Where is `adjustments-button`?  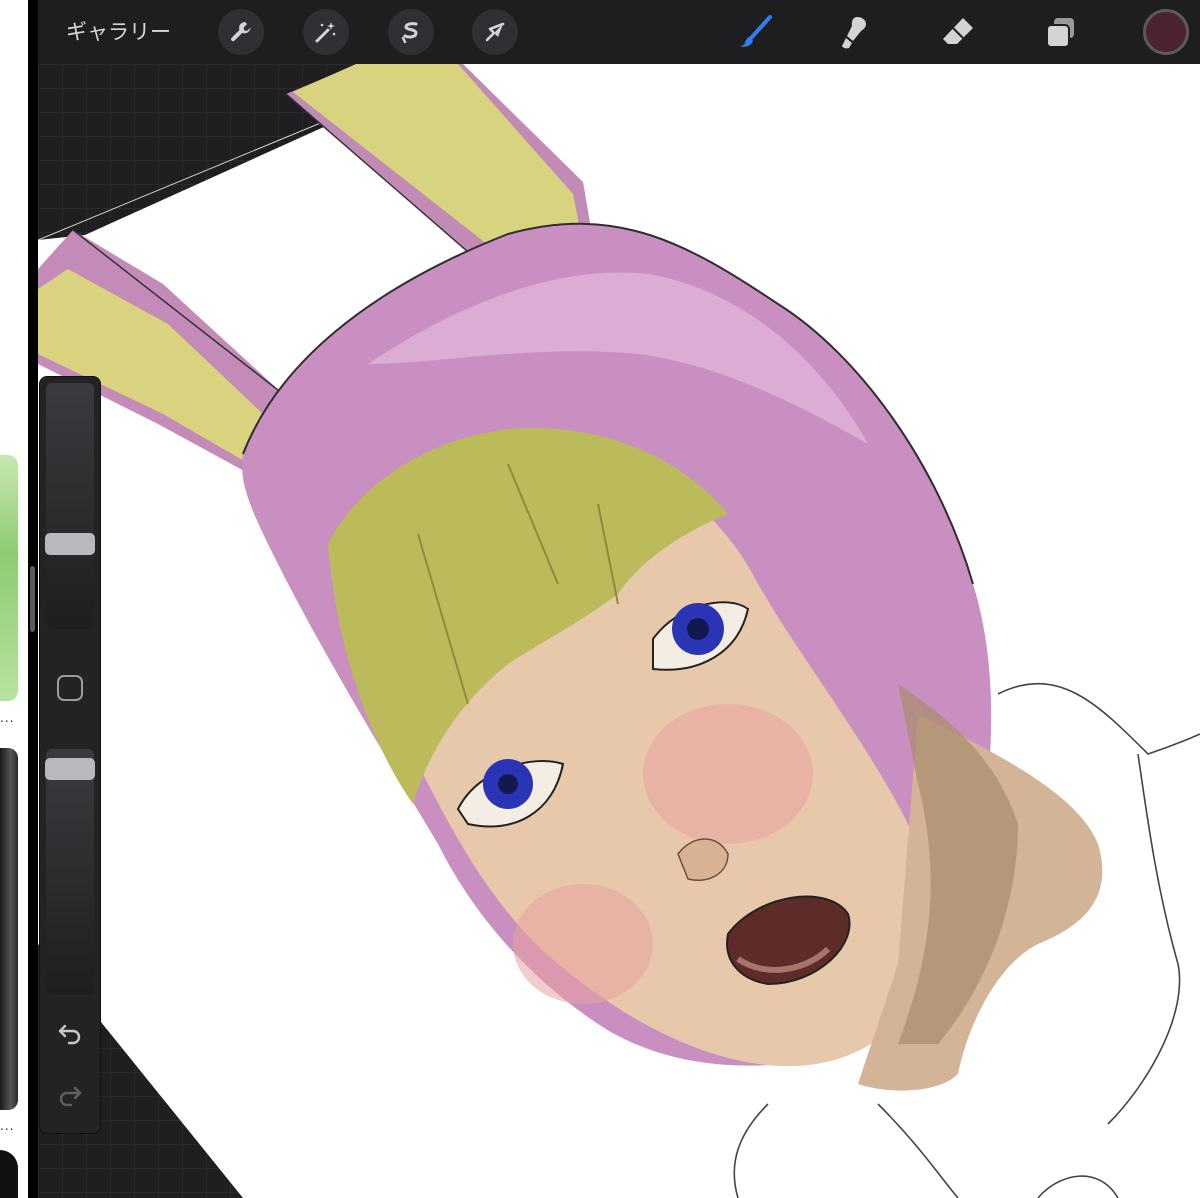 adjustments-button is located at coordinates (326, 32).